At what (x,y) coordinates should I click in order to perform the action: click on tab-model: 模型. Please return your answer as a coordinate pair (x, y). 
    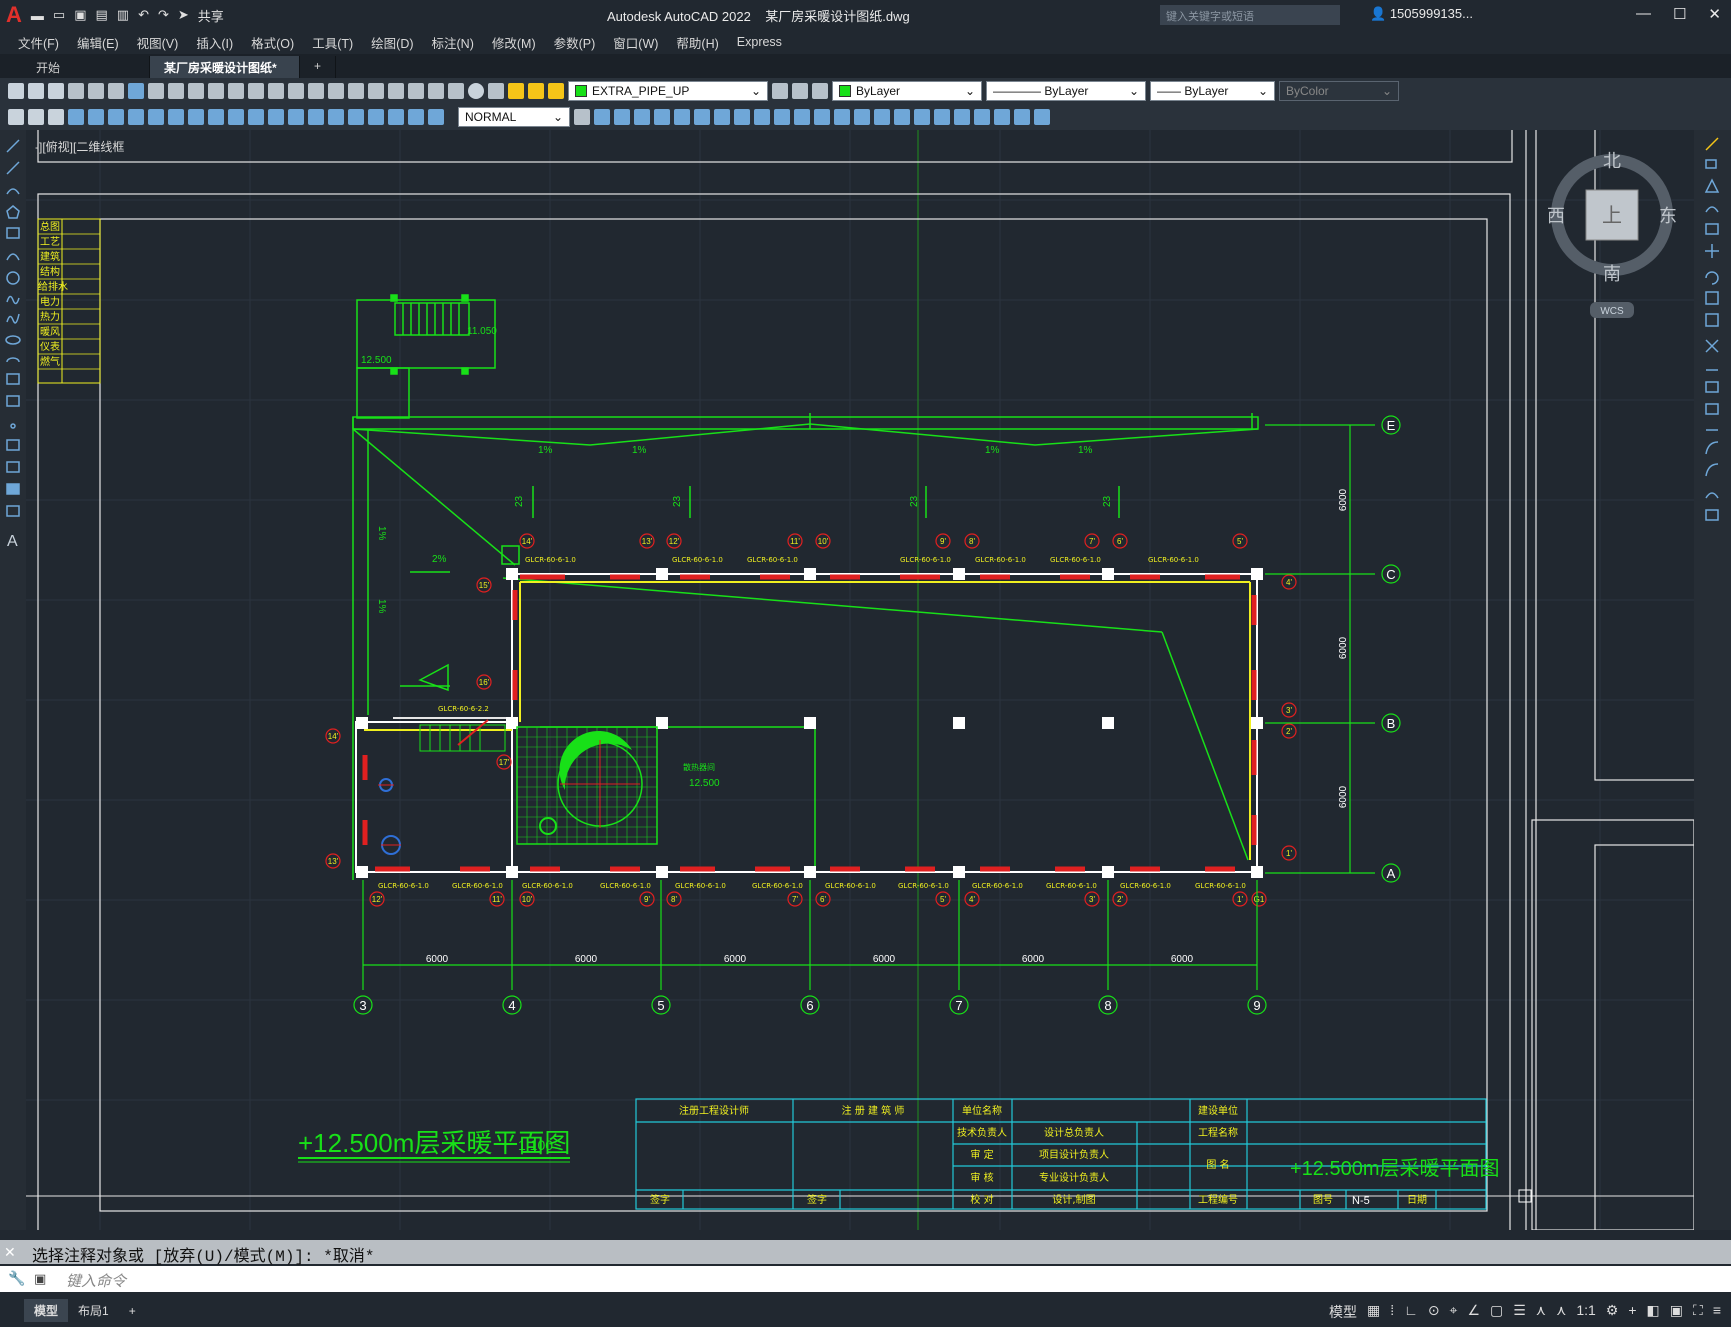
    Looking at the image, I should click on (46, 1310).